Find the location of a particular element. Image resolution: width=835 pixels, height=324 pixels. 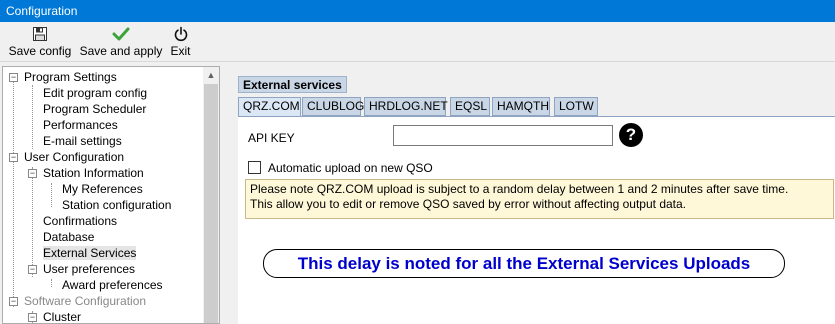

tree-item-award-preferences: Award preferences is located at coordinates (112, 285).